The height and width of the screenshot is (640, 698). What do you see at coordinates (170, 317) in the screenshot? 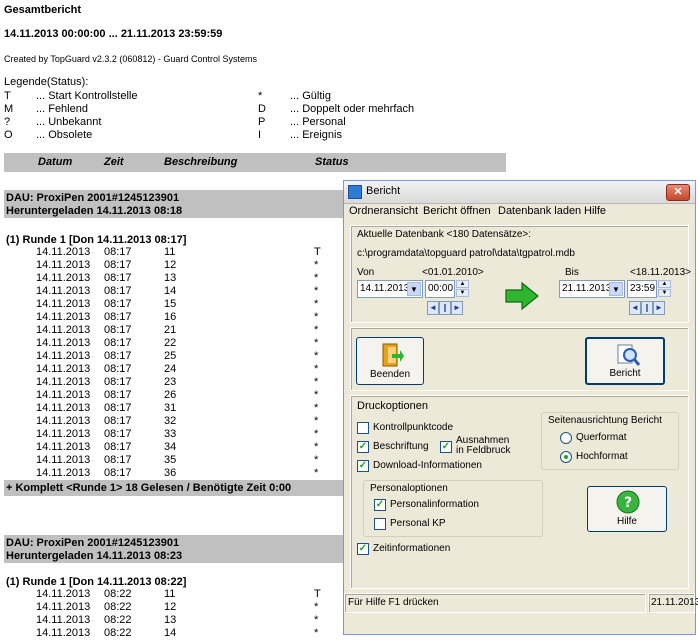
I see `row-description: 16` at bounding box center [170, 317].